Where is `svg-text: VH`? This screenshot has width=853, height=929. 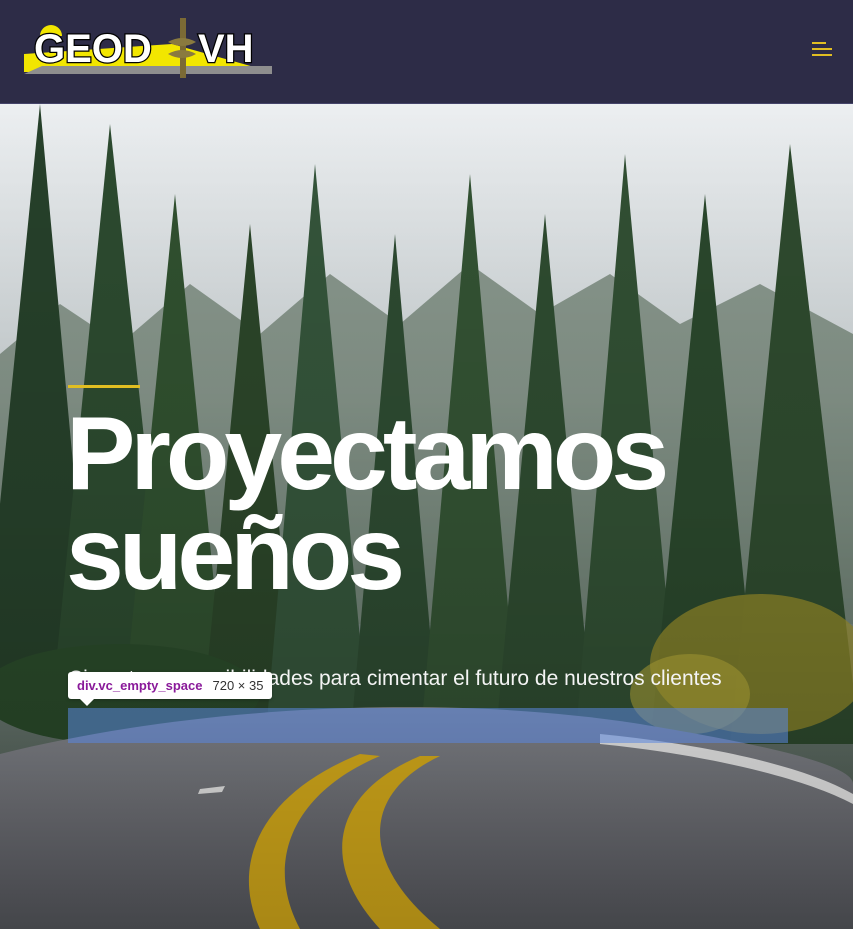 svg-text: VH is located at coordinates (226, 49).